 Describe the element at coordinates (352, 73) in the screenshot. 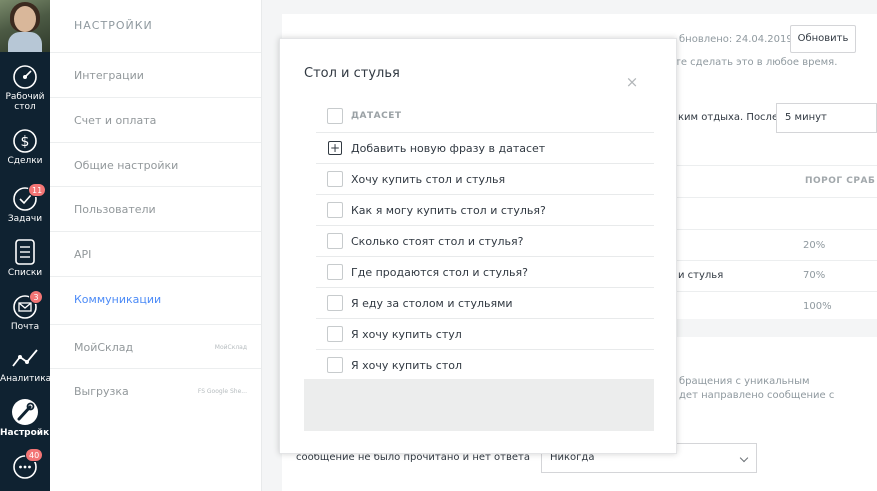

I see `modal-title: Стол и стулья` at that location.